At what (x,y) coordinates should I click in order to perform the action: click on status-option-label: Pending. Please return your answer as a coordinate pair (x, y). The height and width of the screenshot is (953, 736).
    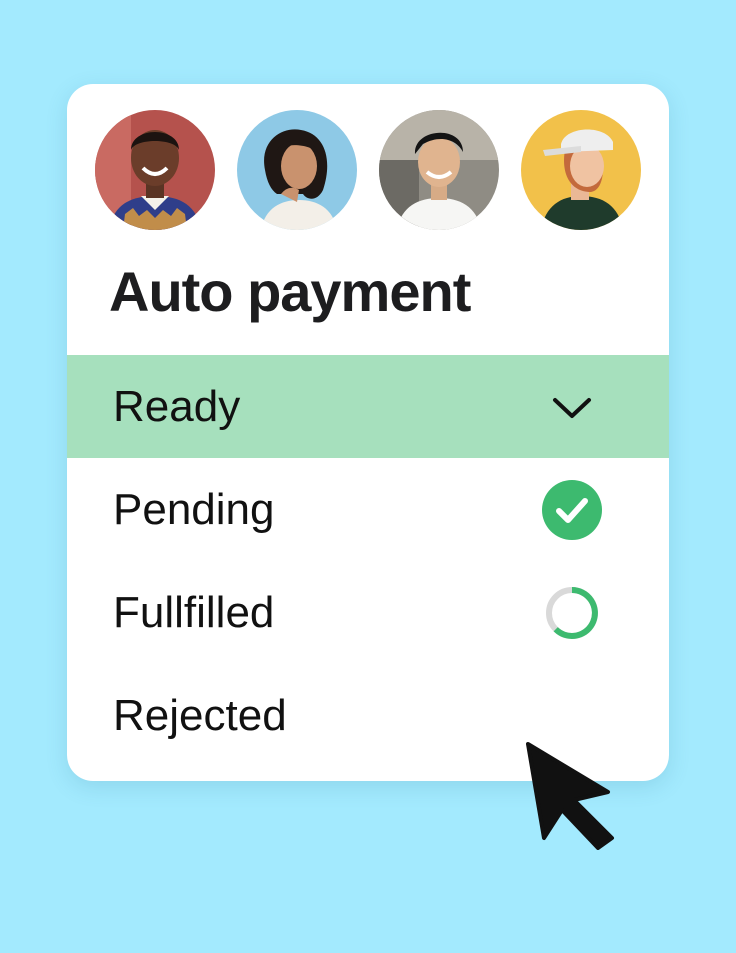
    Looking at the image, I should click on (194, 509).